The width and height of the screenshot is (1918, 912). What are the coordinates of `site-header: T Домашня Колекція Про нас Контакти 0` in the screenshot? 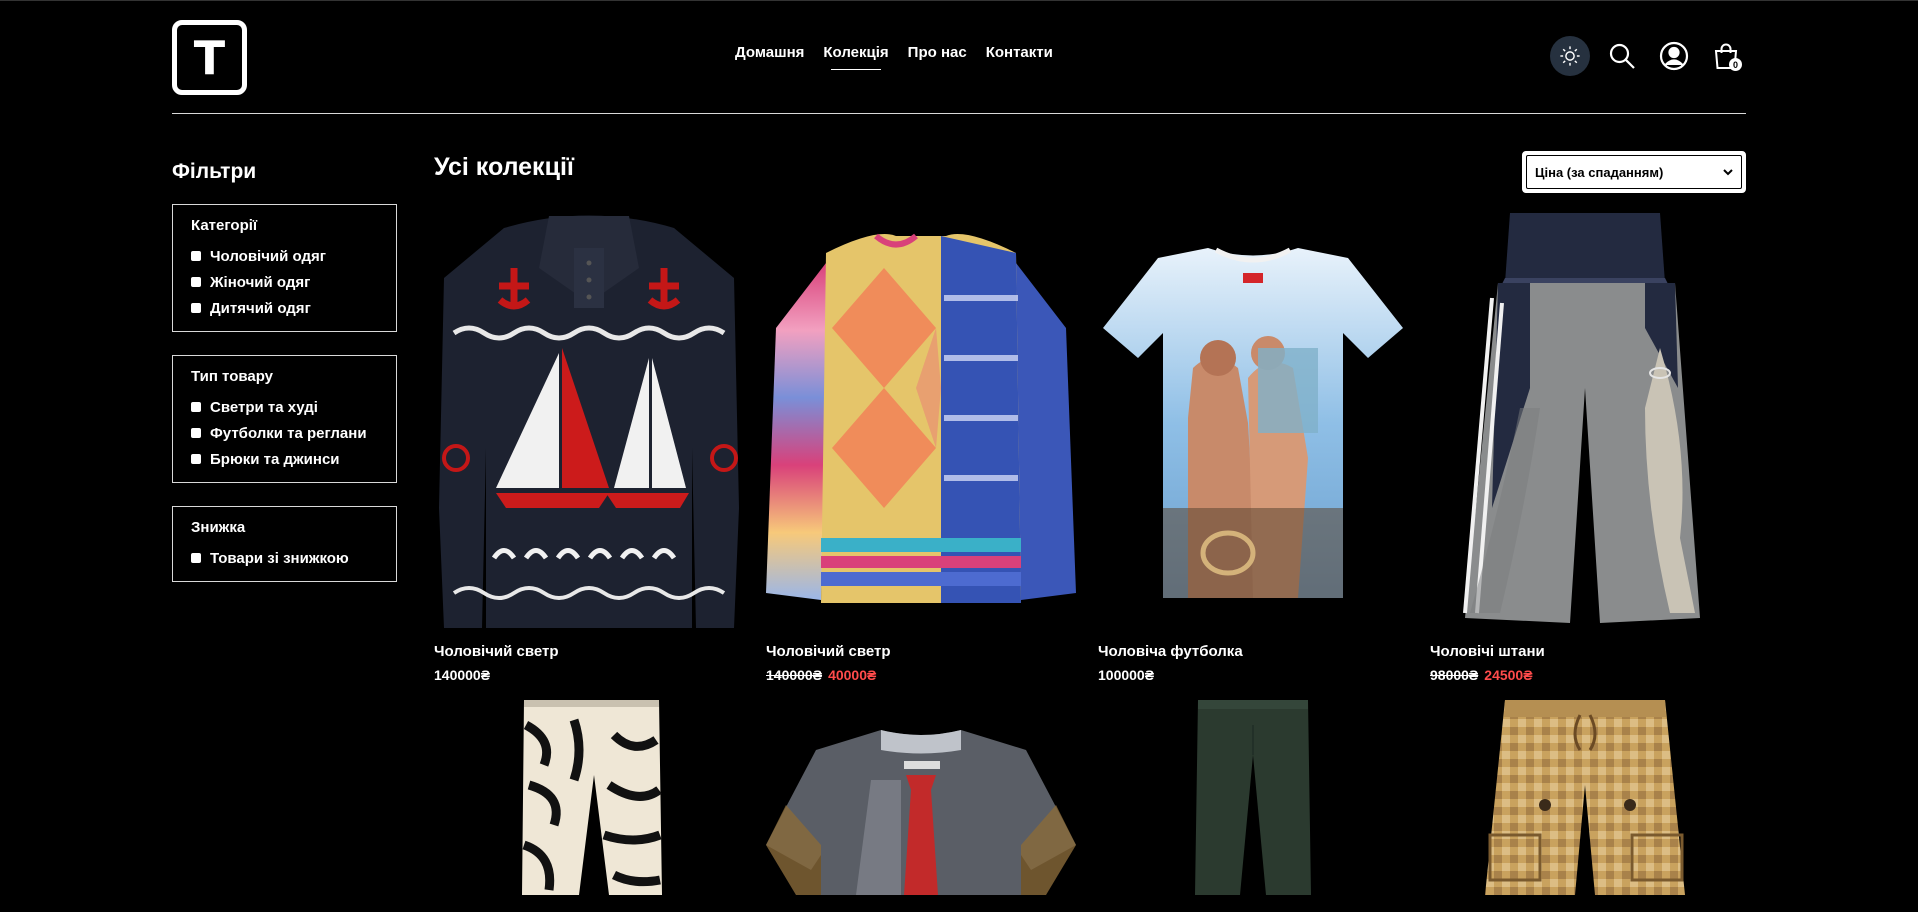 It's located at (959, 57).